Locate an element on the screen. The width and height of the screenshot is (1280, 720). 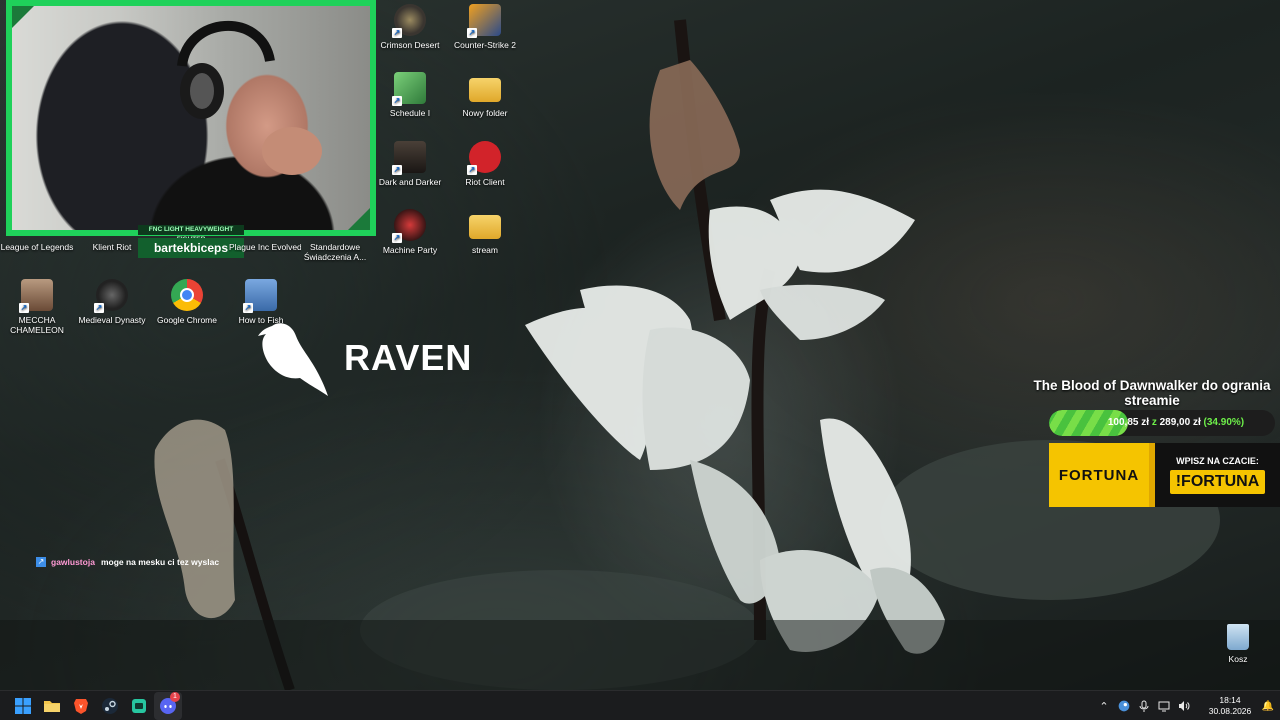
network-icon is located at coordinates (1164, 706).